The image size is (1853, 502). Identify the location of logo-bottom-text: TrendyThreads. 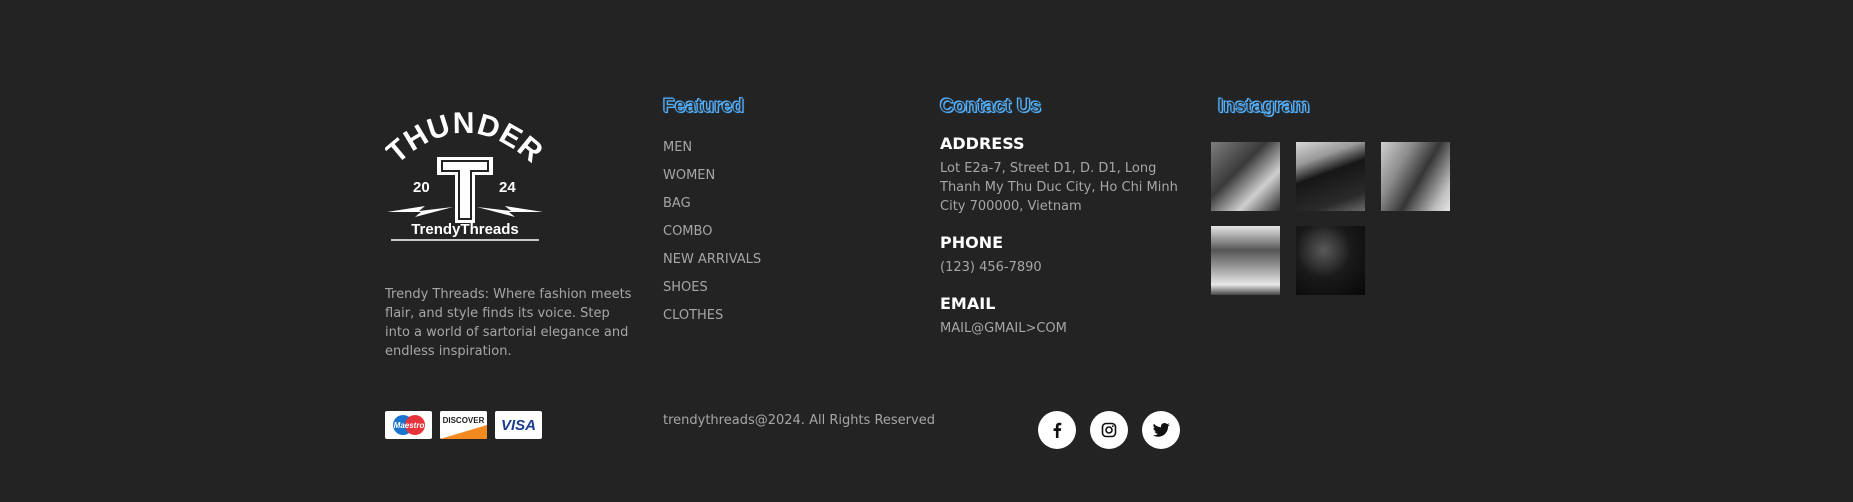
(465, 229).